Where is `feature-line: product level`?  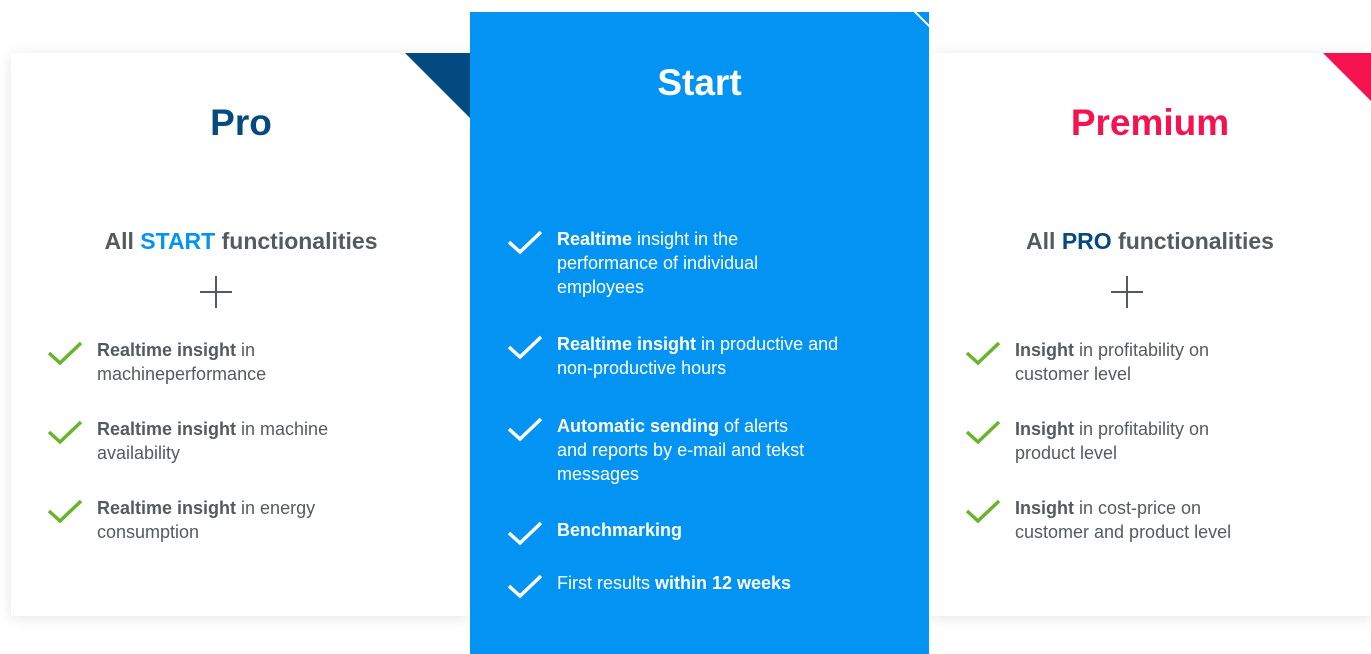
feature-line: product level is located at coordinates (1066, 453).